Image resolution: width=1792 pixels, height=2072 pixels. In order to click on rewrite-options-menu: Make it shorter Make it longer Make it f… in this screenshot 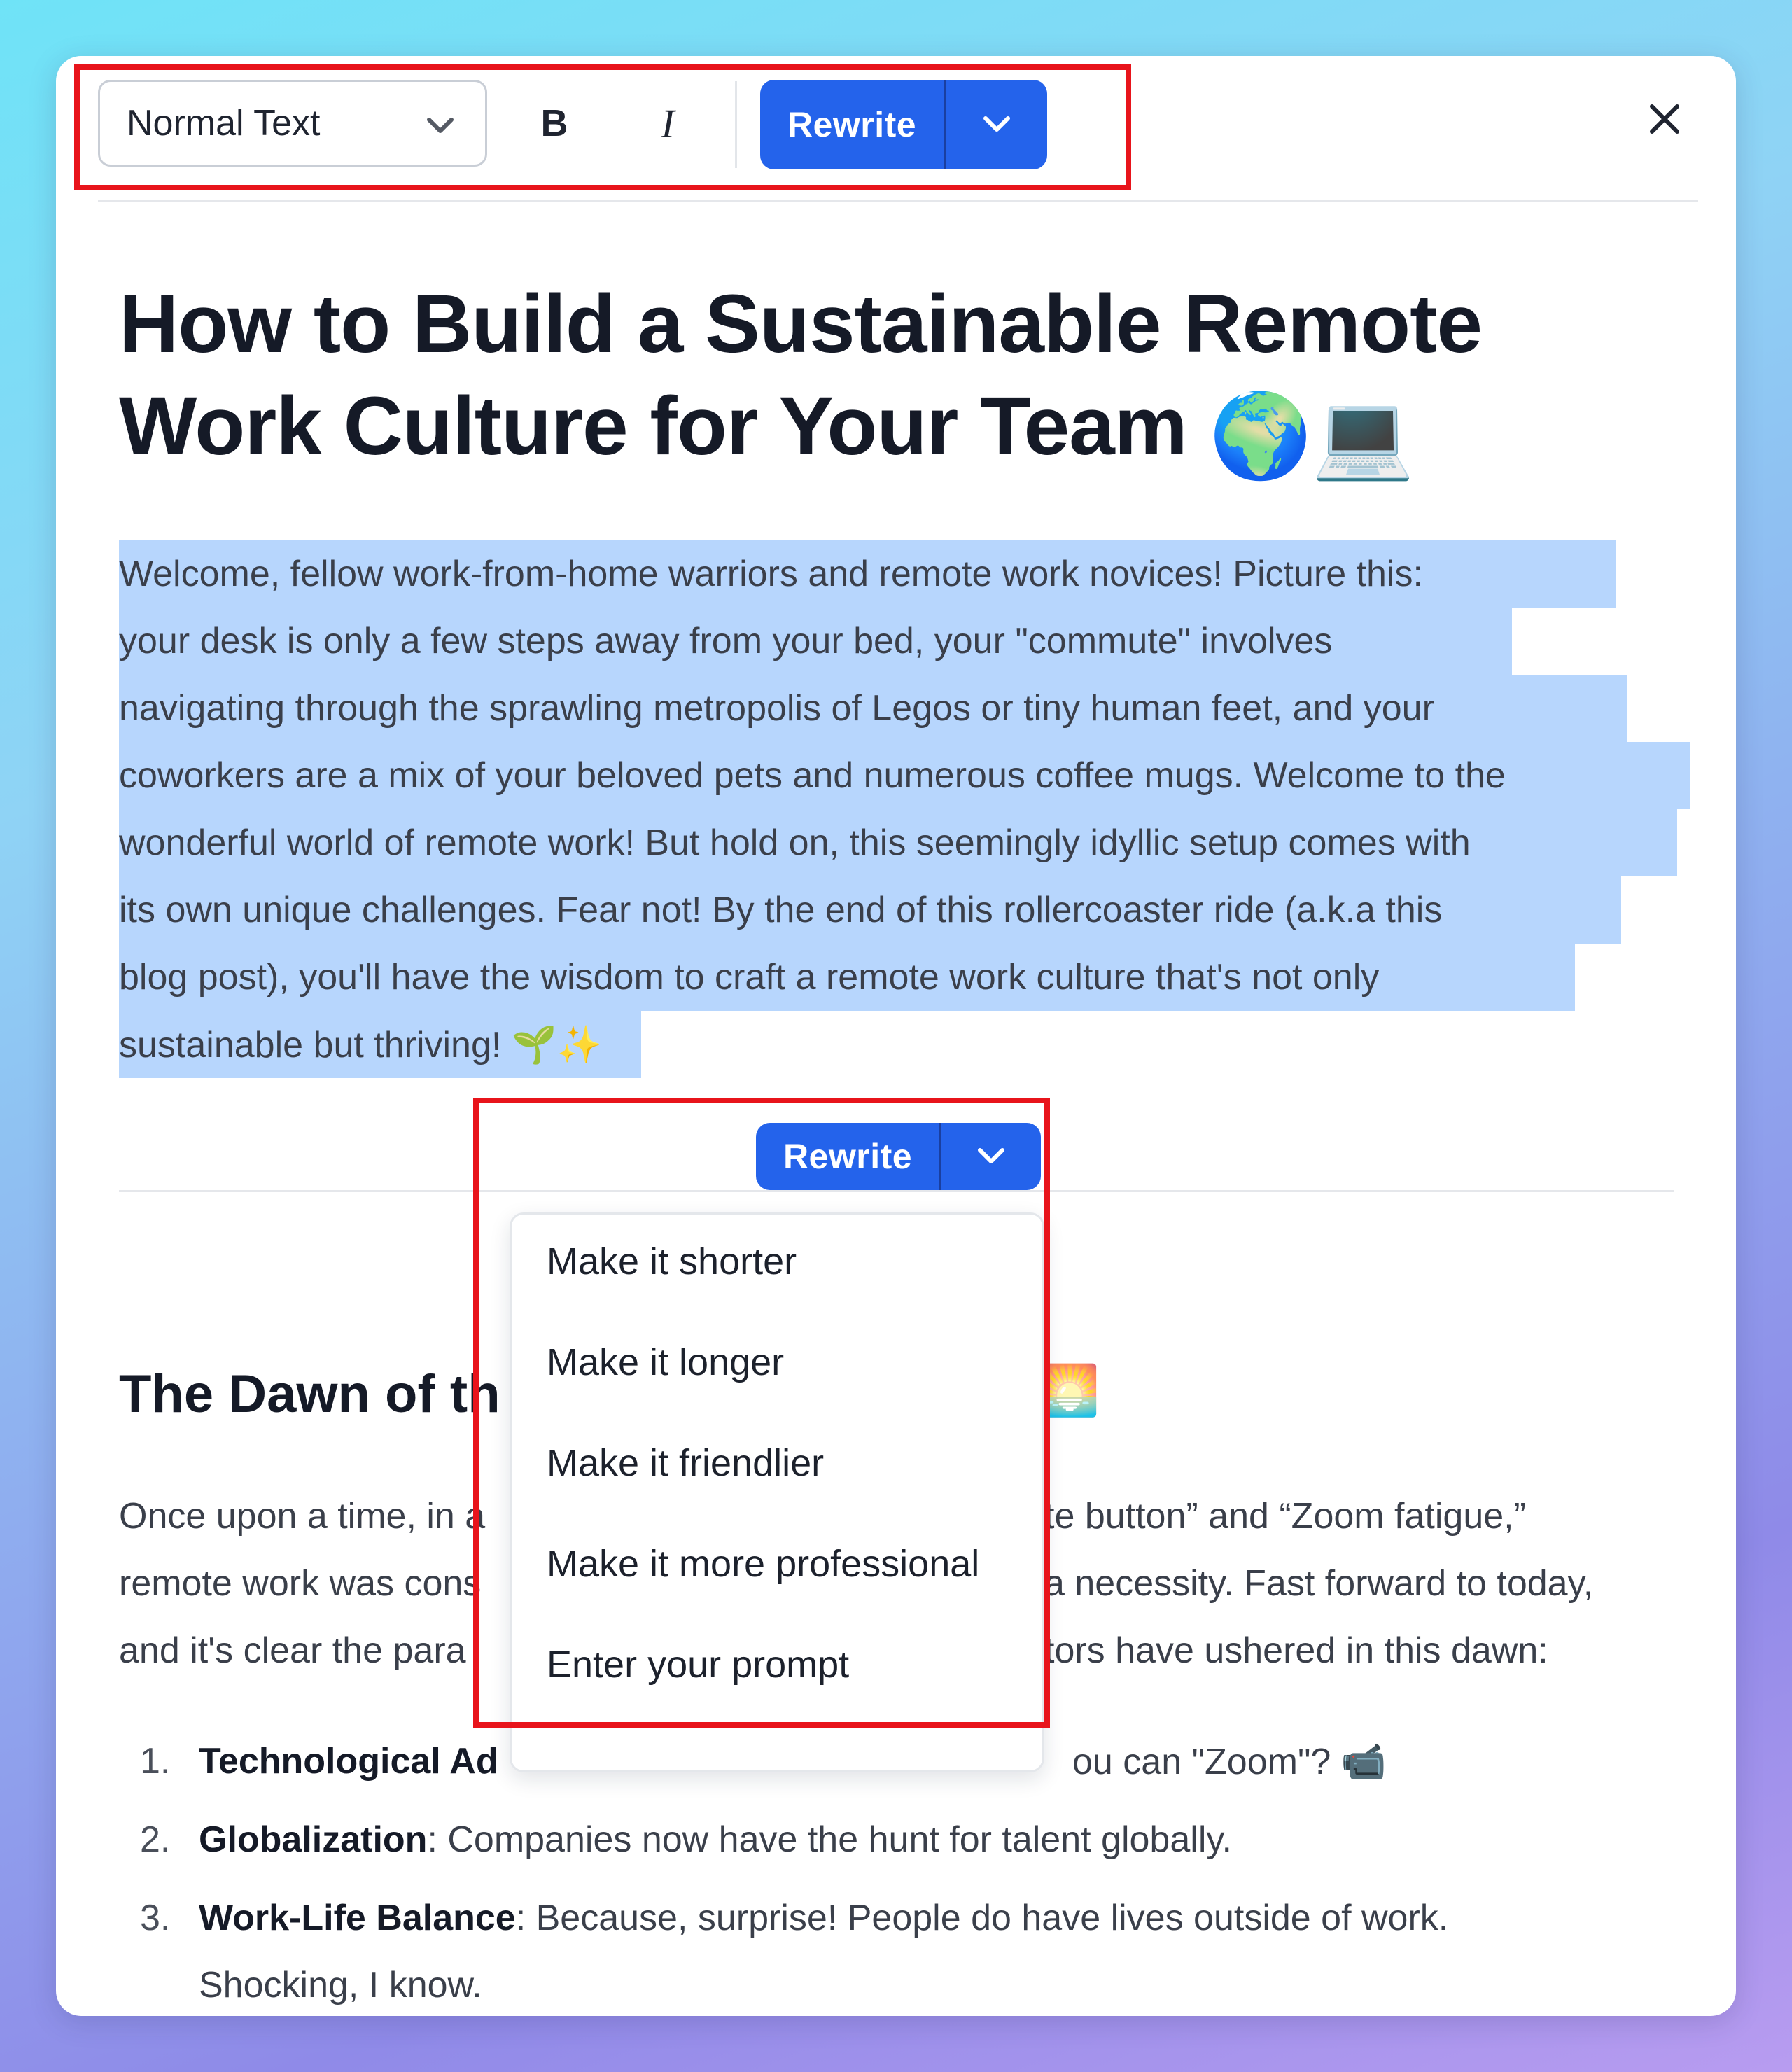, I will do `click(777, 1492)`.